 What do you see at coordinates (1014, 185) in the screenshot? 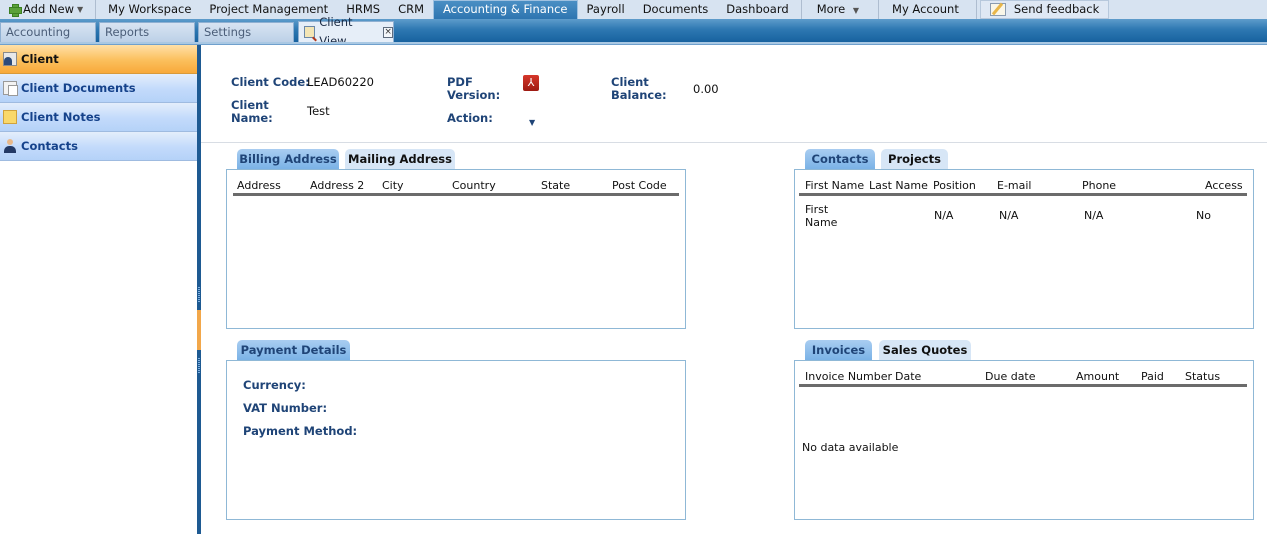
I see `column-header: E-mail` at bounding box center [1014, 185].